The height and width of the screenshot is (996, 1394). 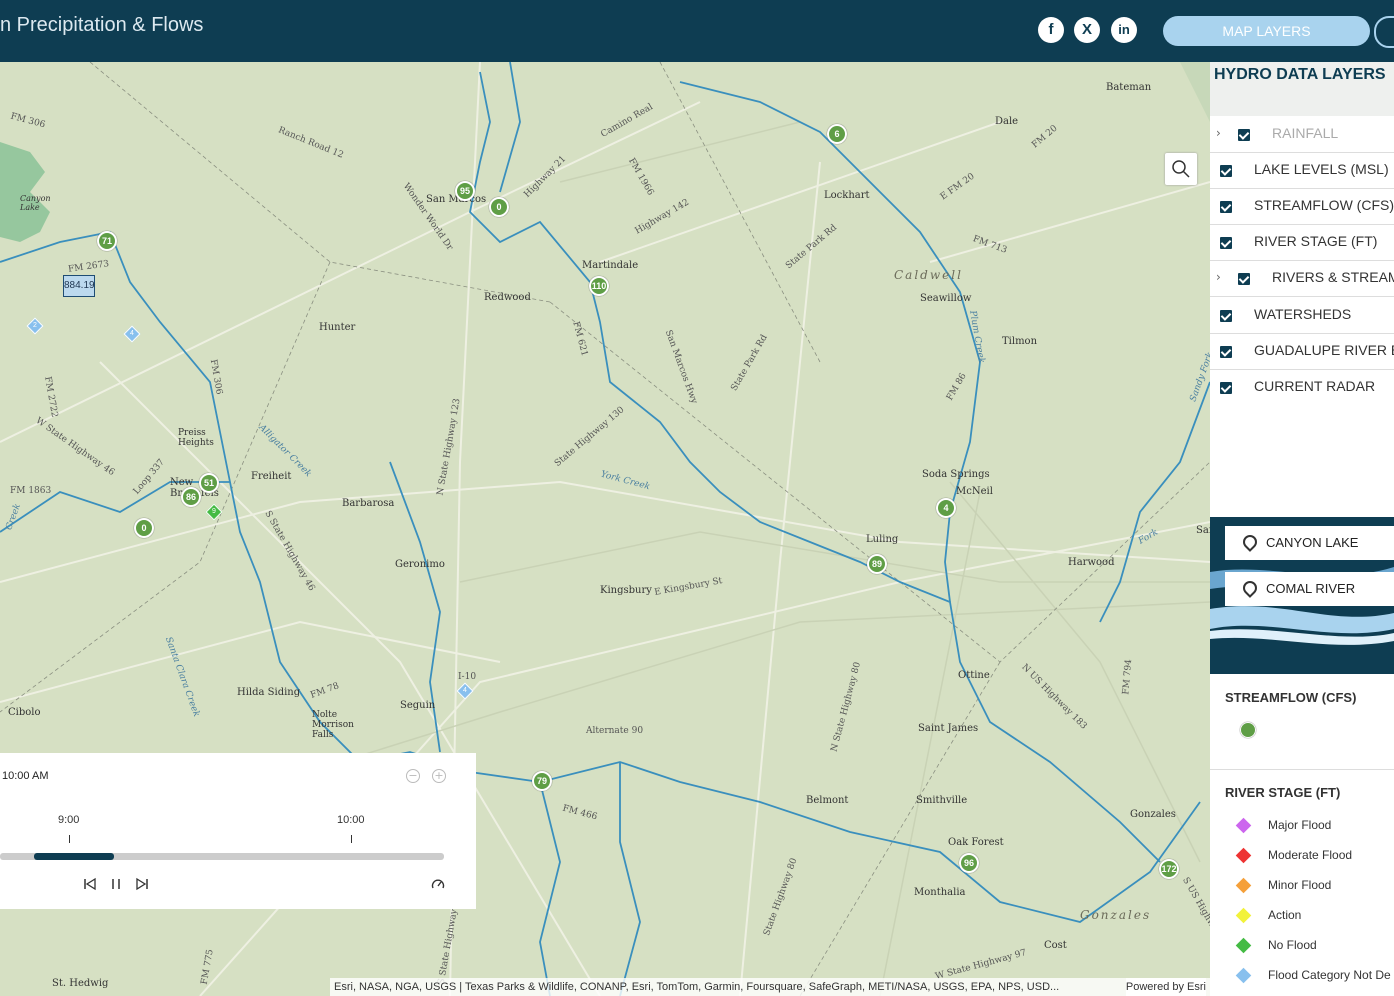 I want to click on powered-by-esri: Powered by Esri, so click(x=1165, y=987).